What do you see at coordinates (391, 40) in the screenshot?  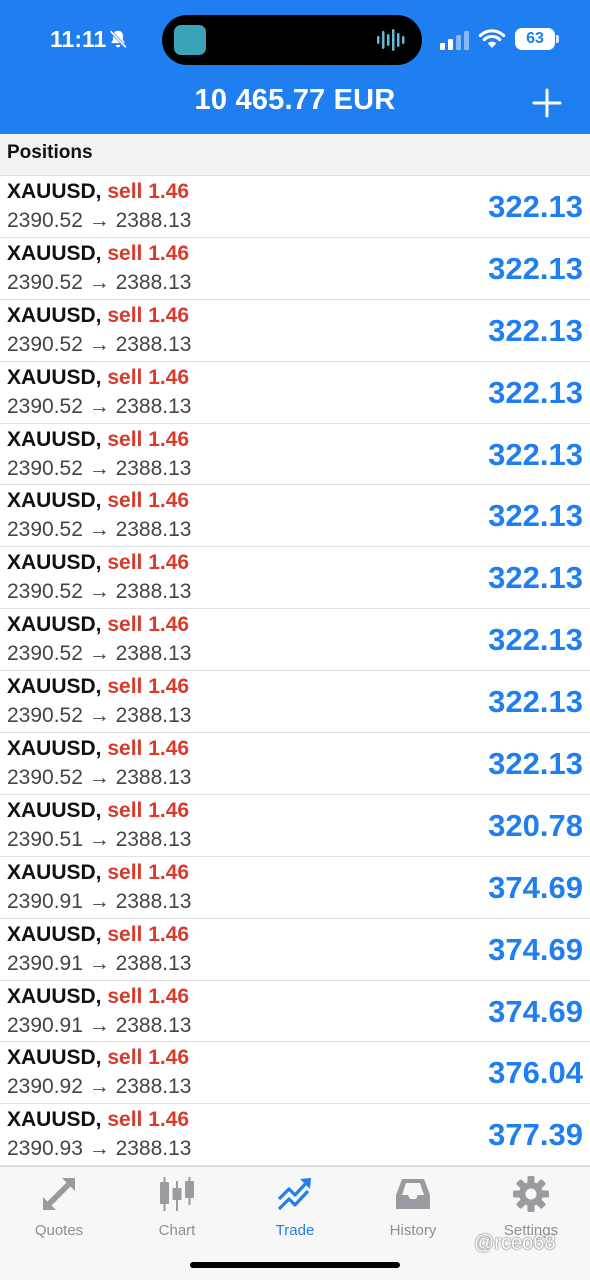 I see `audio-waveform-icon` at bounding box center [391, 40].